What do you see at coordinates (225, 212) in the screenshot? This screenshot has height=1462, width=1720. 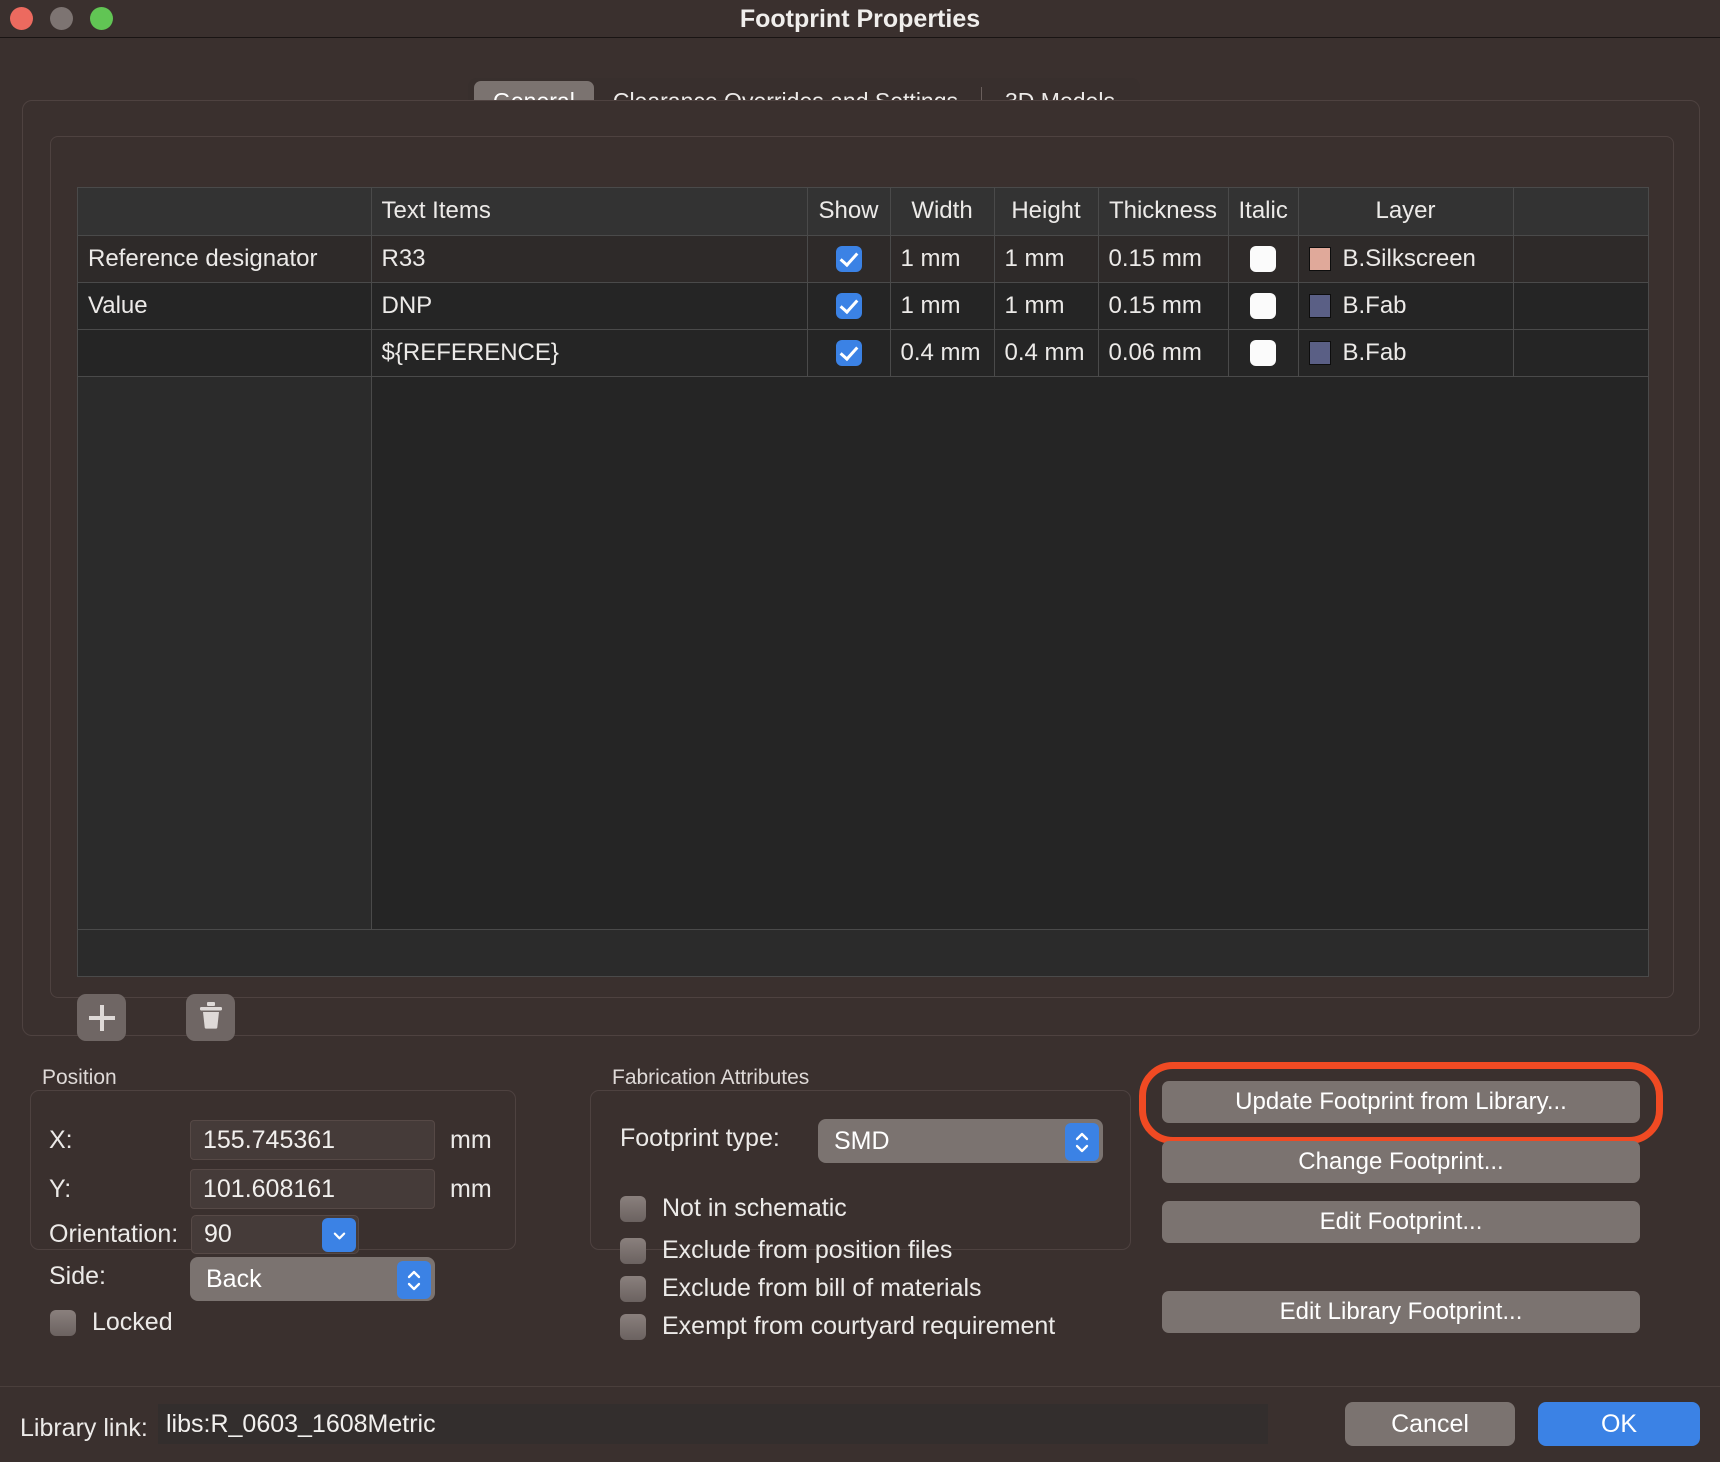 I see `col-header-name` at bounding box center [225, 212].